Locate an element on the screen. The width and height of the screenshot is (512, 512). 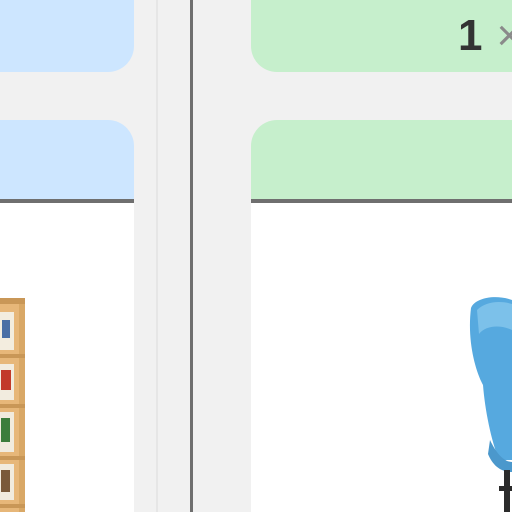
left-label-card is located at coordinates (67, 160).